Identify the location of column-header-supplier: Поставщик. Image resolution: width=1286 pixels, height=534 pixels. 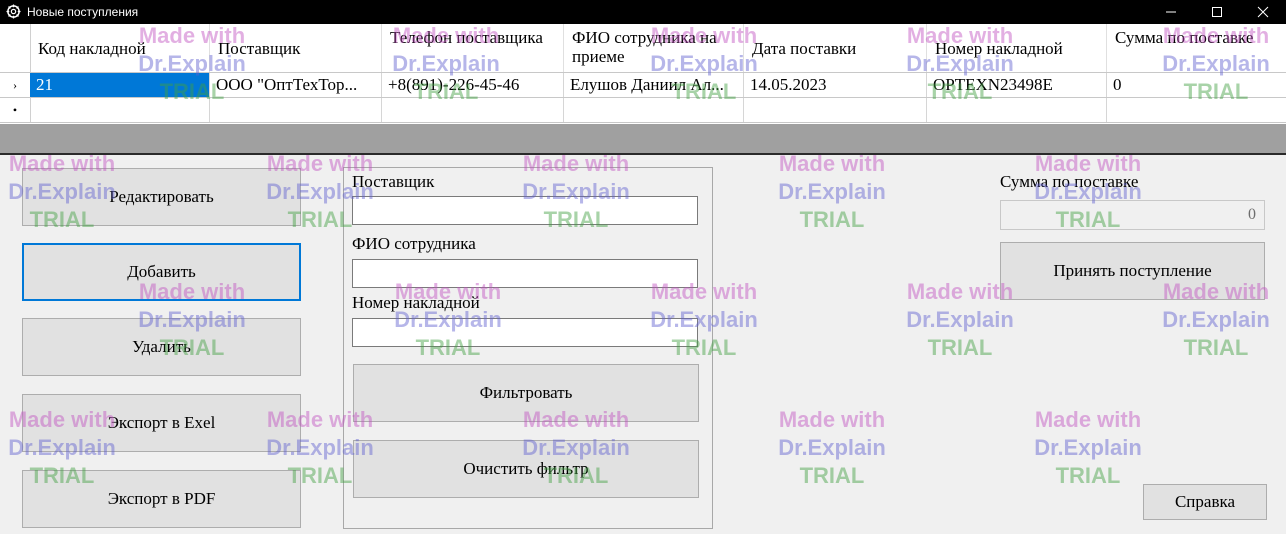
(296, 48).